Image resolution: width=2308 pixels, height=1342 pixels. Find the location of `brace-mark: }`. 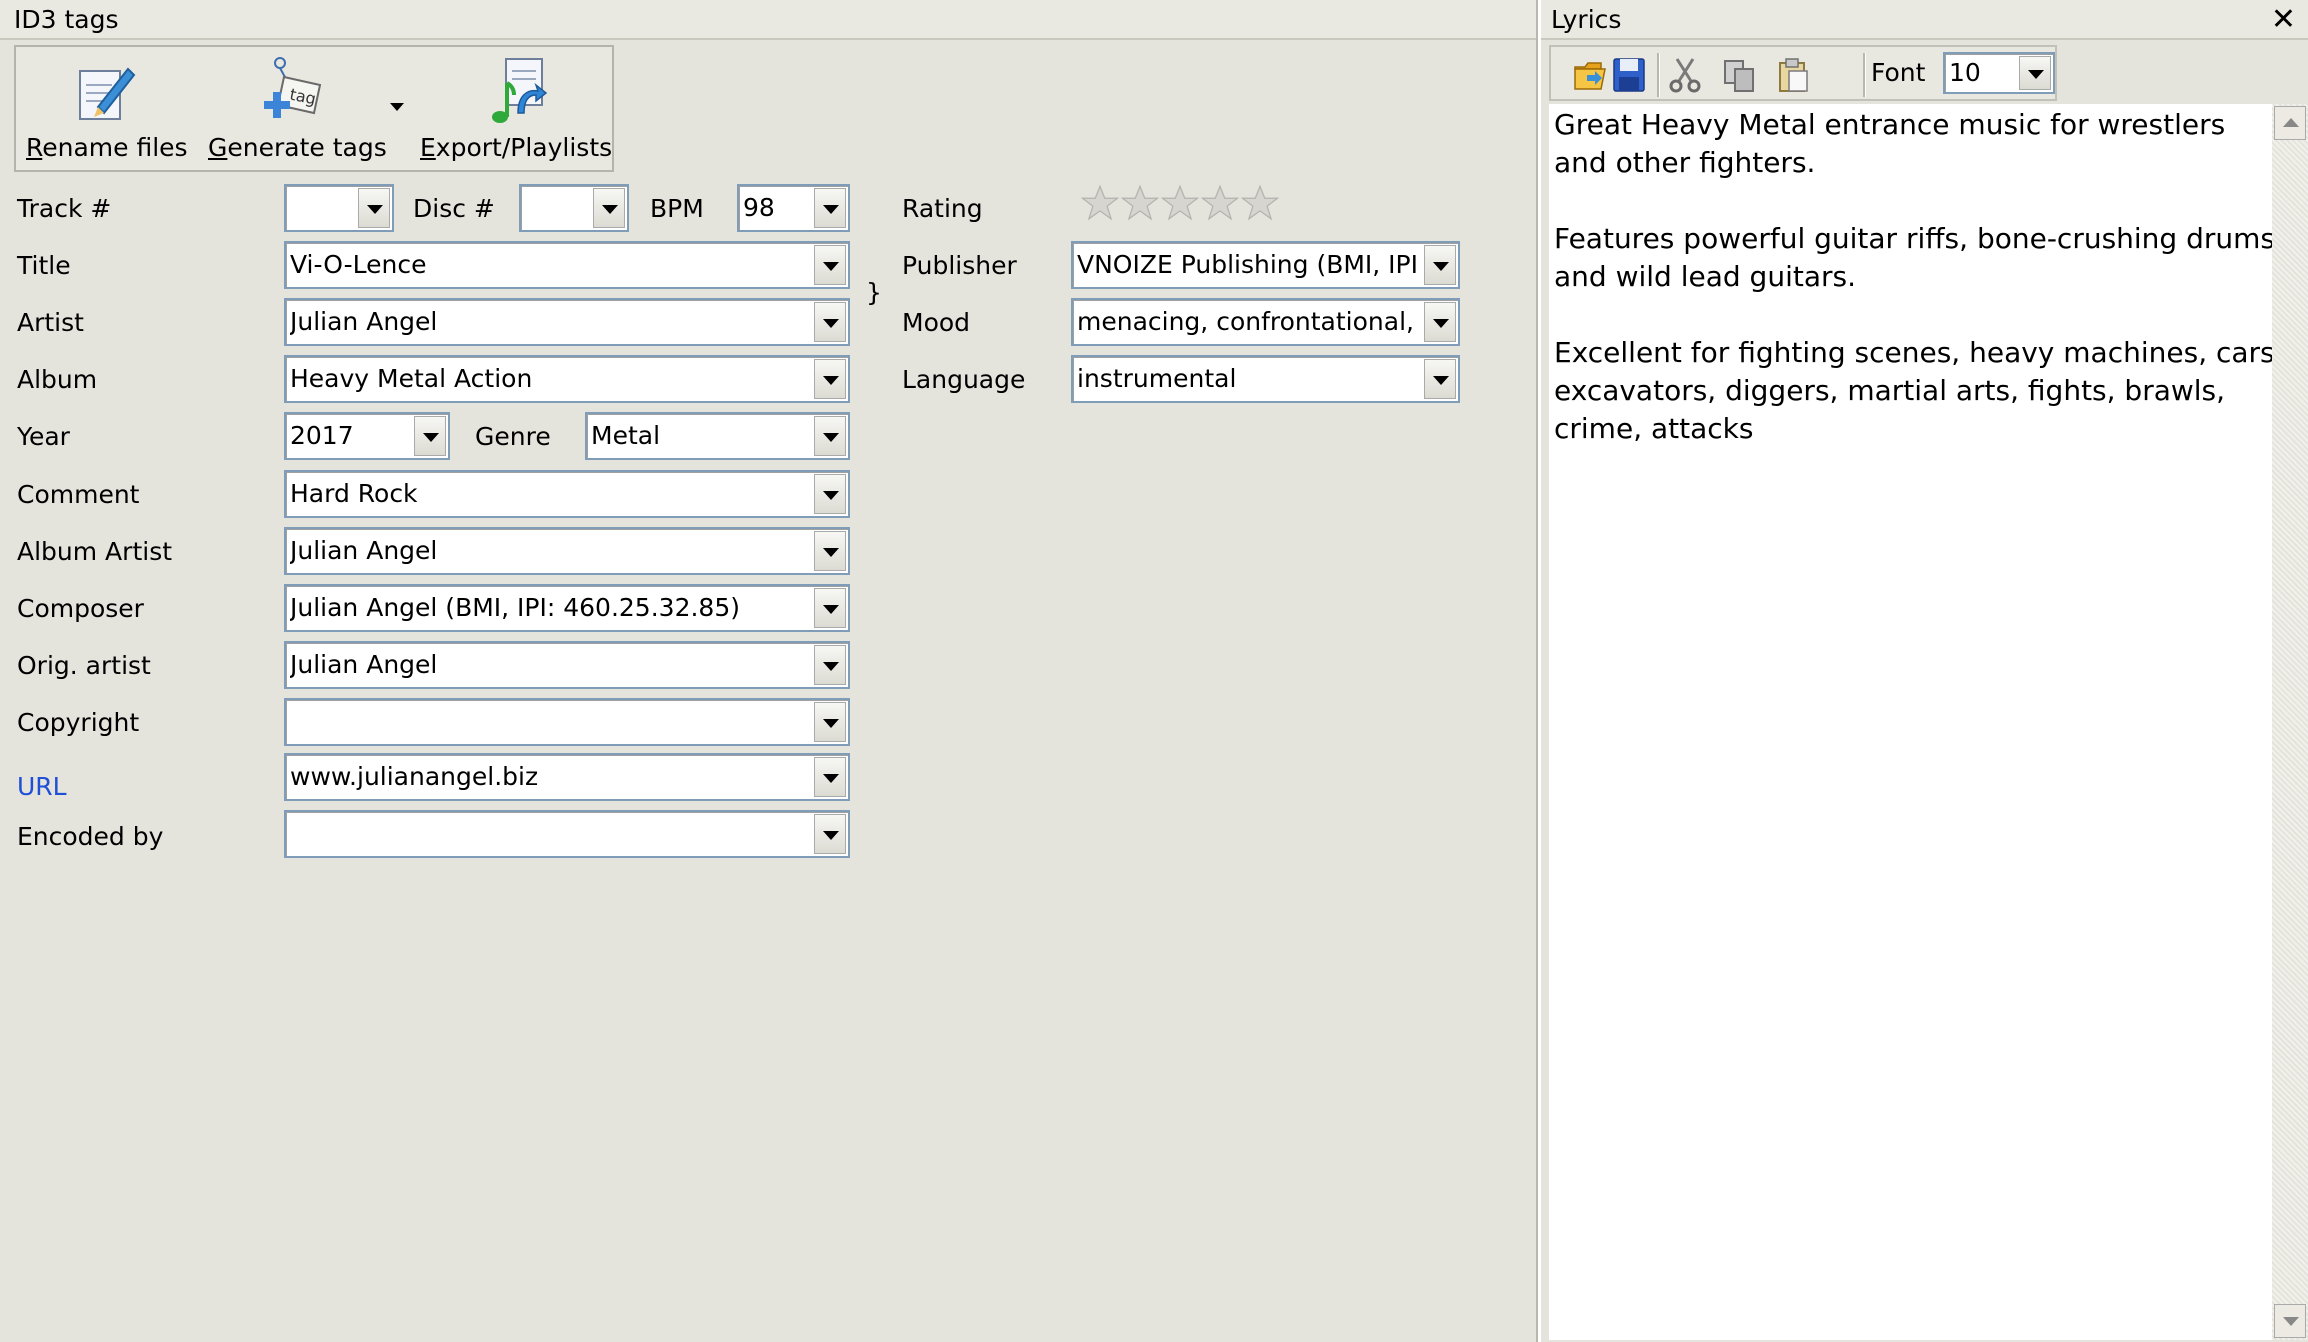

brace-mark: } is located at coordinates (874, 292).